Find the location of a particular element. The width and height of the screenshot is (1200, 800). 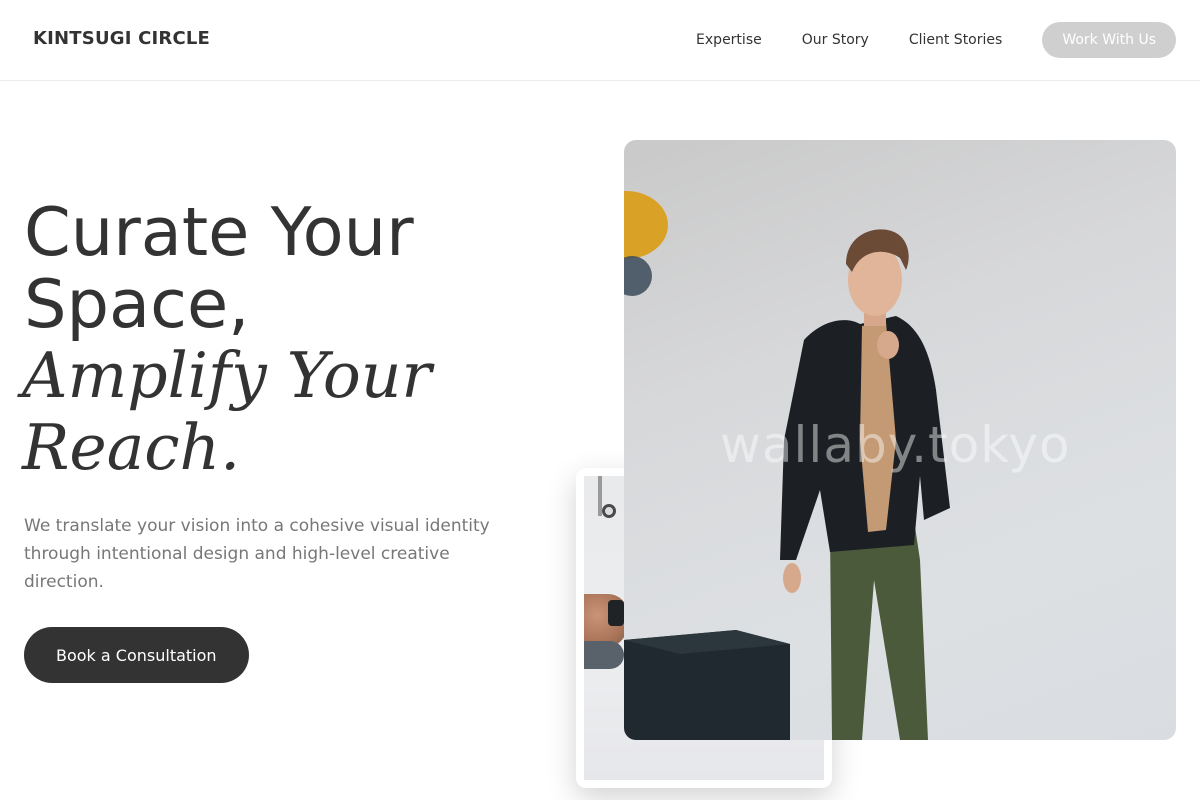

brand-logo: KINTSUGI CIRCLE is located at coordinates (121, 38).